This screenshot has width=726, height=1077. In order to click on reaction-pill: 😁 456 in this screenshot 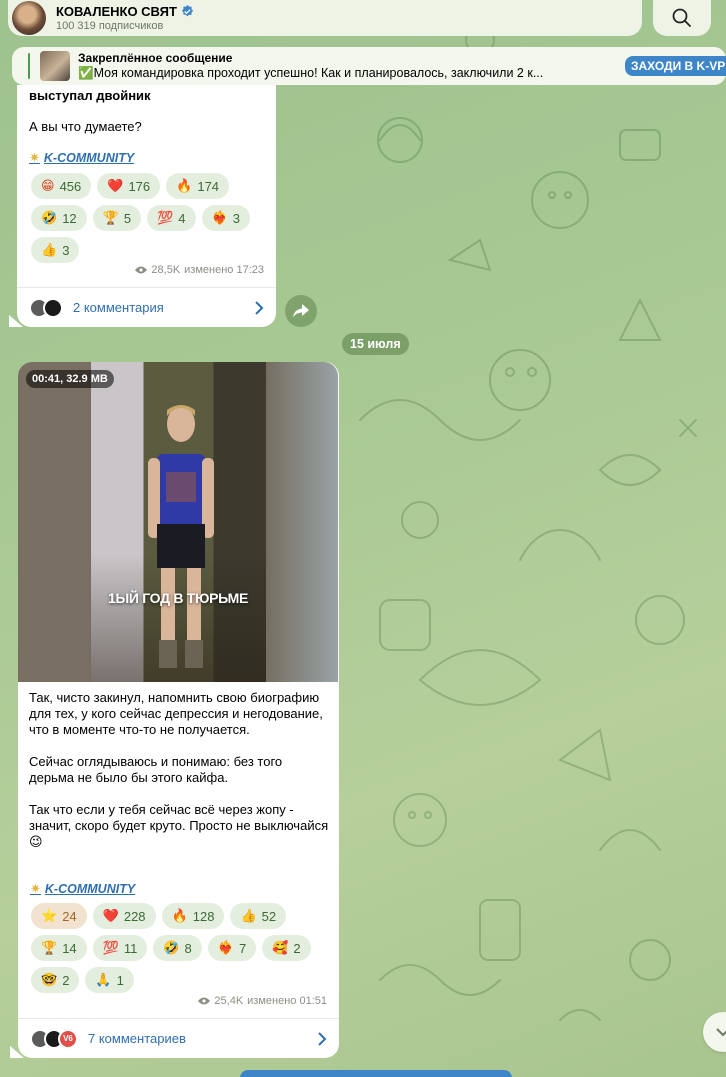, I will do `click(61, 186)`.